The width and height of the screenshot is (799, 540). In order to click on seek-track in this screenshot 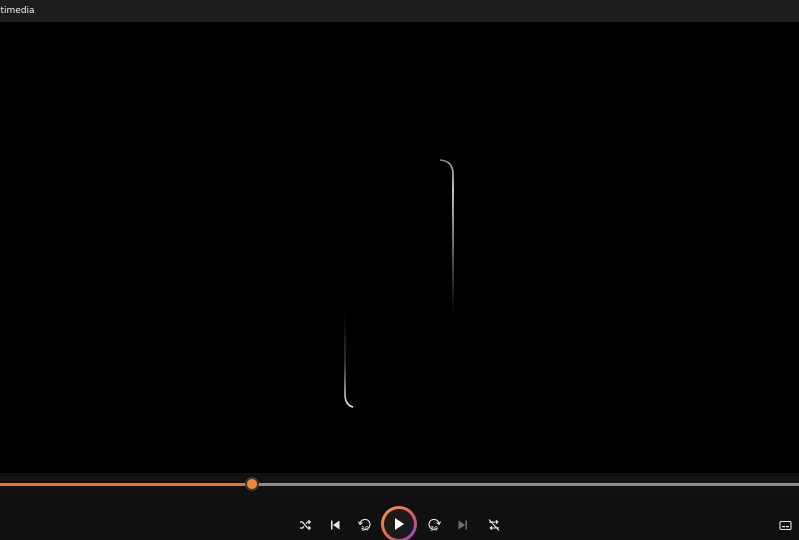, I will do `click(399, 484)`.